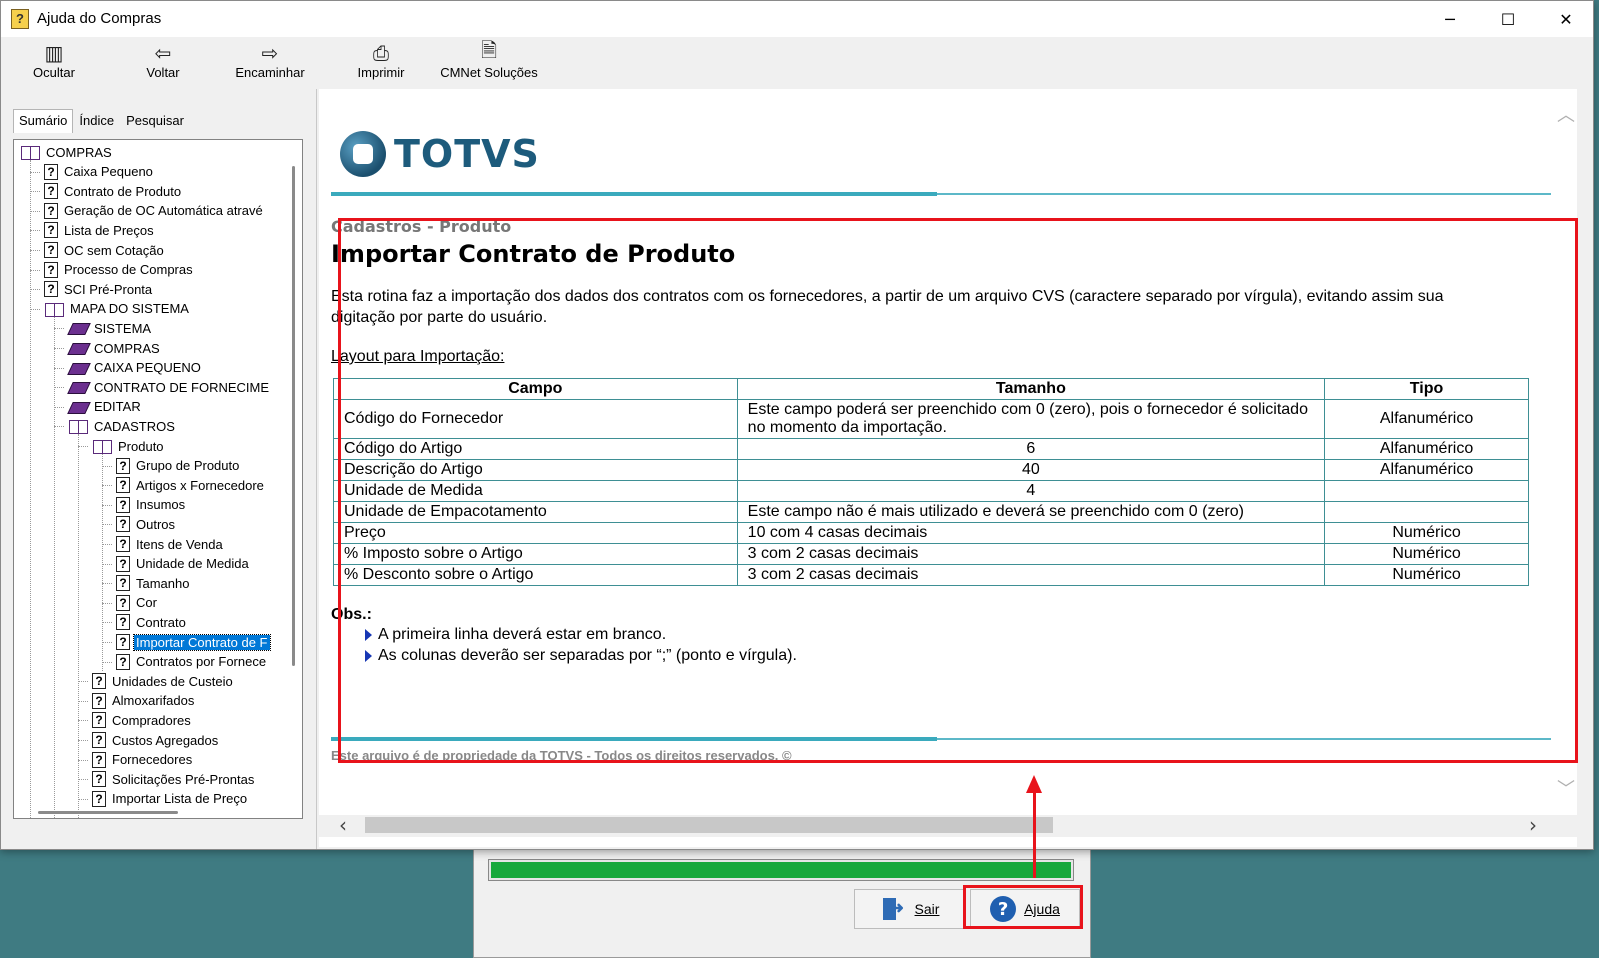  Describe the element at coordinates (179, 544) in the screenshot. I see `tree-item-label: Itens de Venda` at that location.